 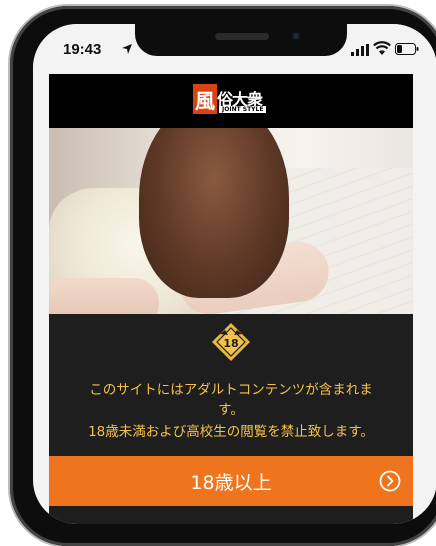 I want to click on location-arrow-icon, so click(x=127, y=49).